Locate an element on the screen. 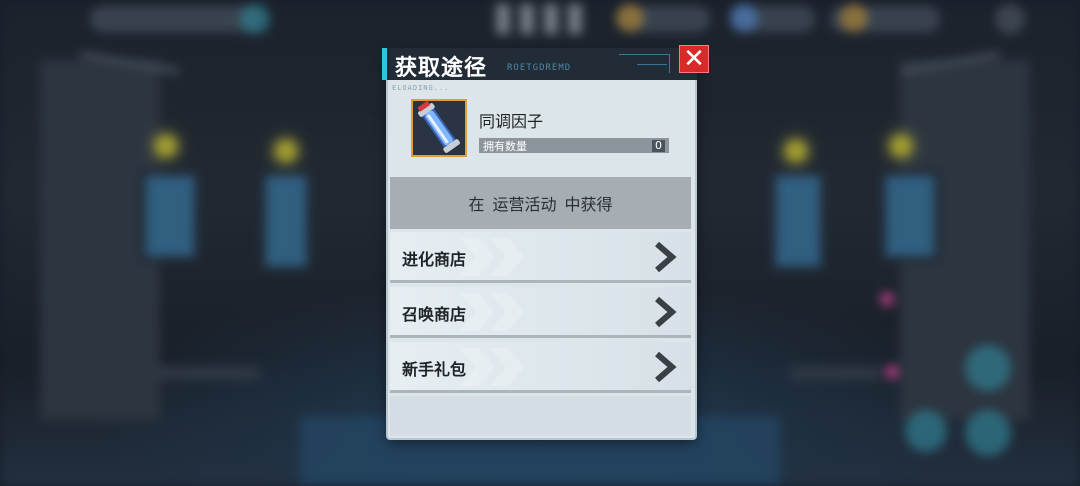 This screenshot has width=1080, height=486. shop-label: 召唤商店 is located at coordinates (434, 314).